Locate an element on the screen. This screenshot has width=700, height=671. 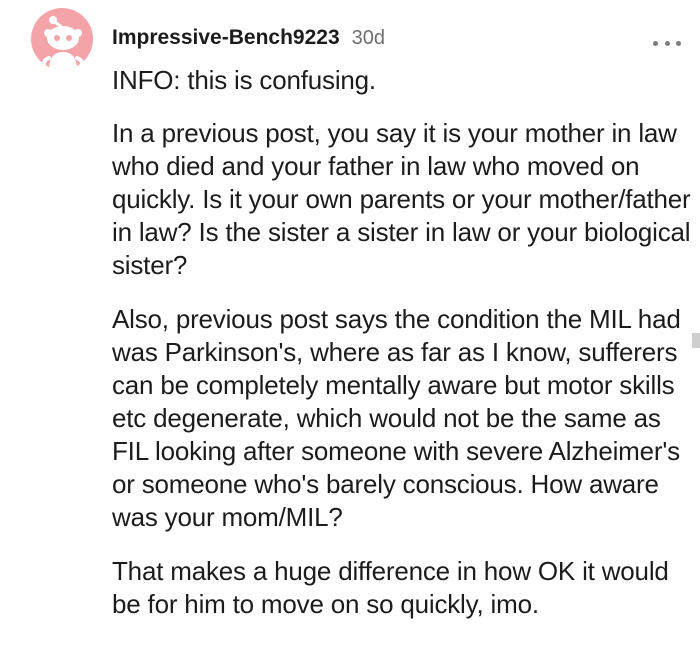
username: Impressive-Bench9223 is located at coordinates (226, 38).